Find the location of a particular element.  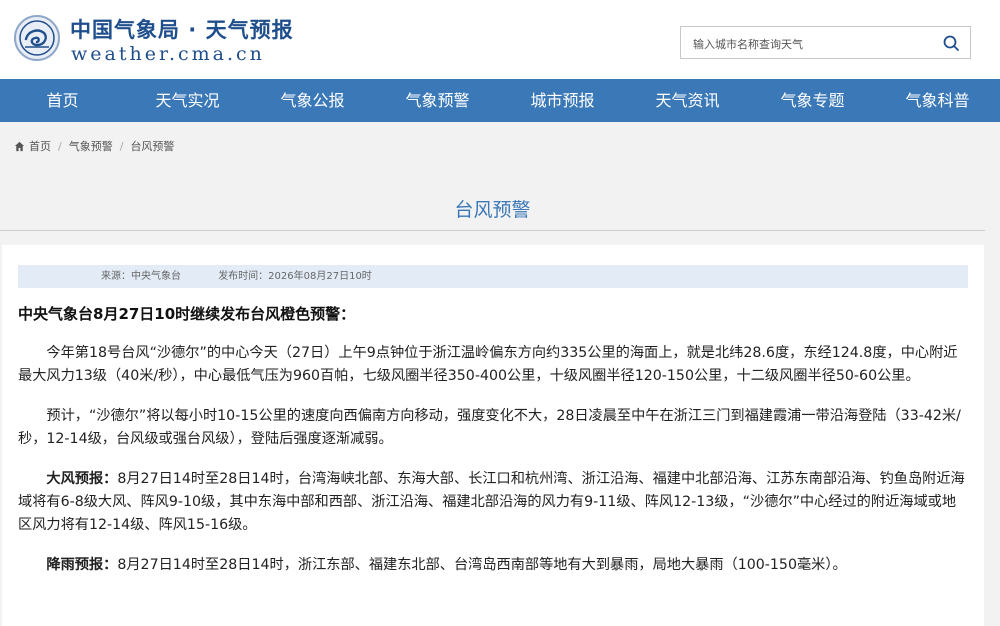

main-nav: 首页 天气实况 气象公报 气象预警 城市预报 天气资讯 气象专题 气象科普 is located at coordinates (500, 100).